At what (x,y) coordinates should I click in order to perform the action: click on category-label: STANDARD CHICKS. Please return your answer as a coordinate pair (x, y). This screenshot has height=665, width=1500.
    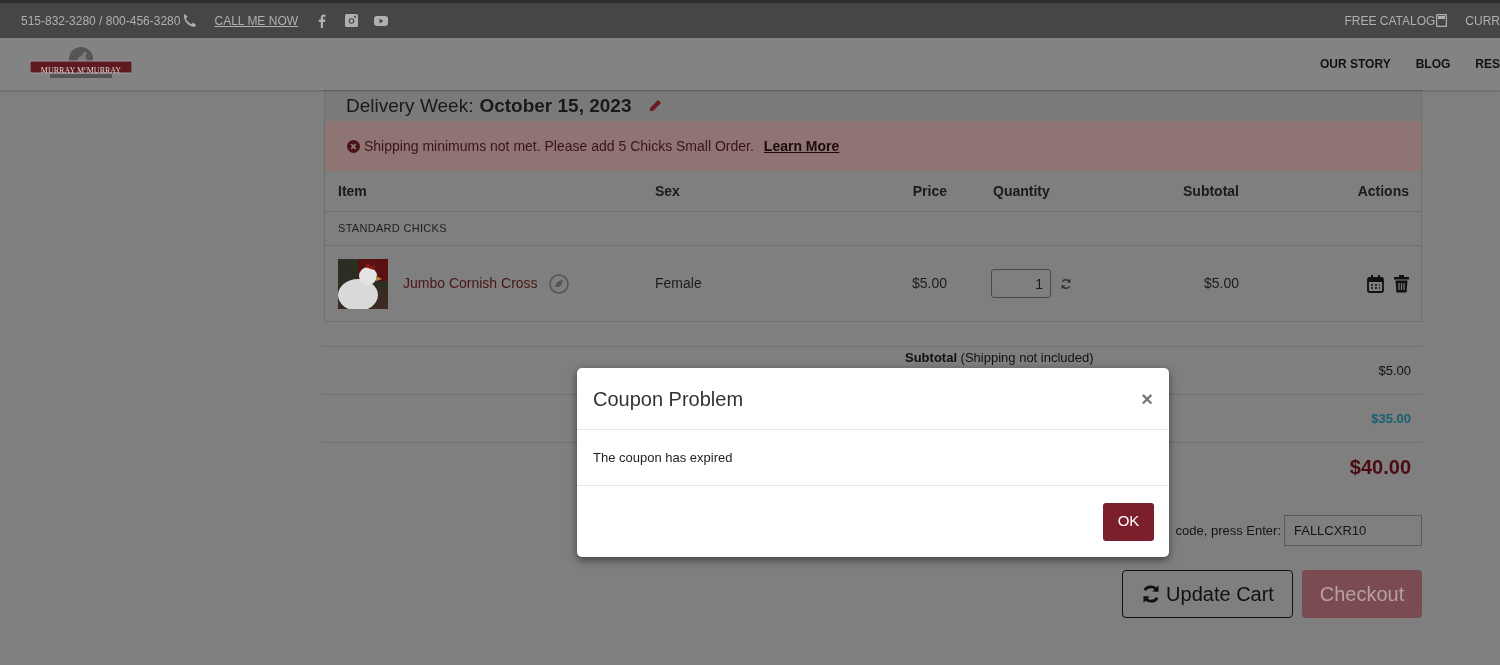
    Looking at the image, I should click on (392, 229).